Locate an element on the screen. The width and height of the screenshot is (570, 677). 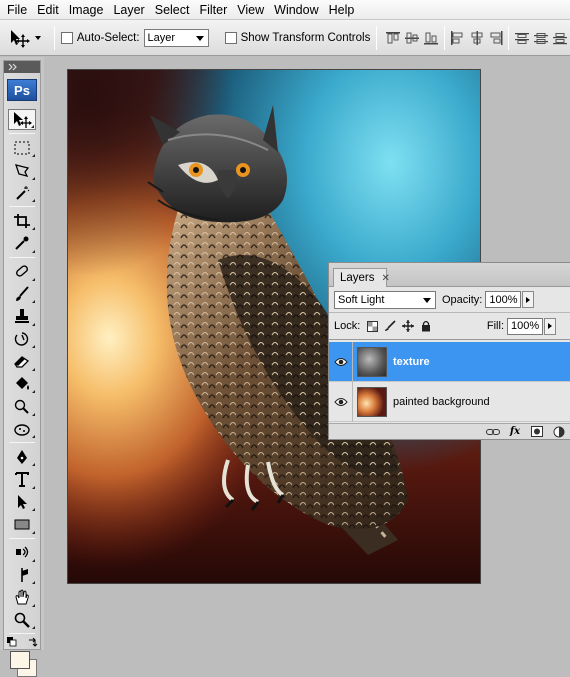
magic-wand-tool-icon is located at coordinates (23, 192).